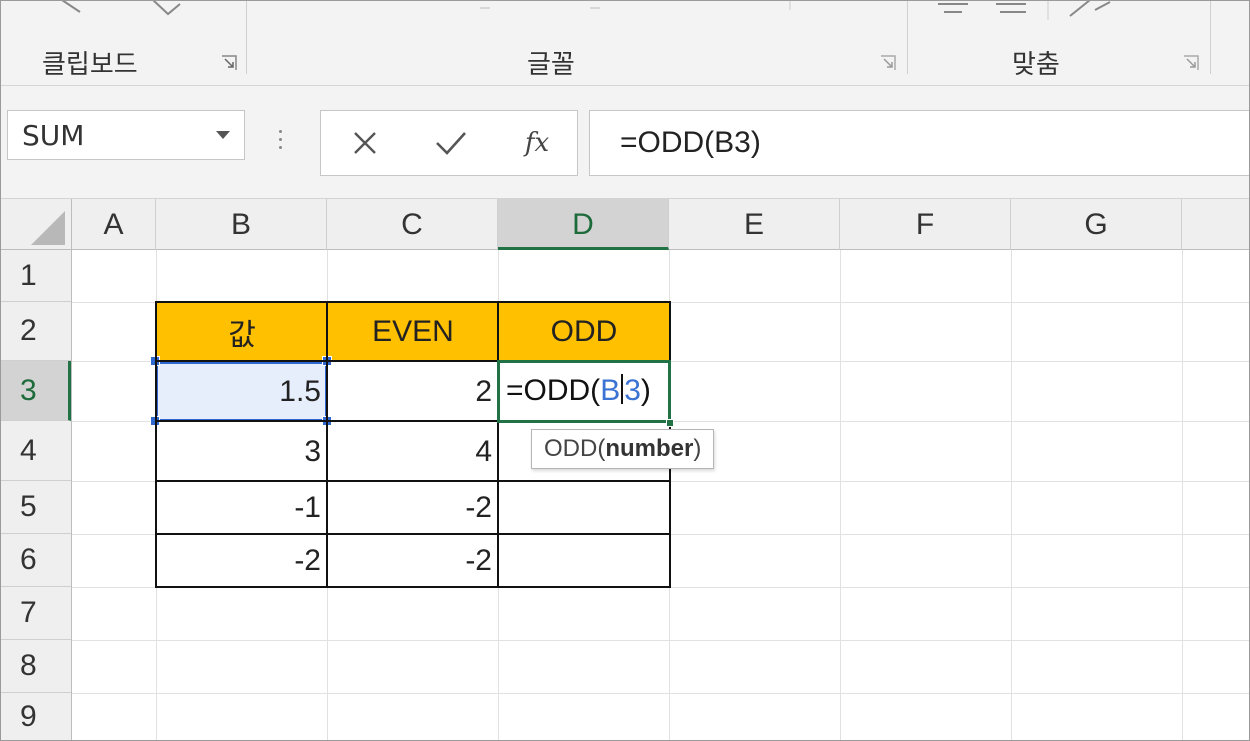 The height and width of the screenshot is (741, 1250). Describe the element at coordinates (551, 65) in the screenshot. I see `font-group-label: 글꼴` at that location.